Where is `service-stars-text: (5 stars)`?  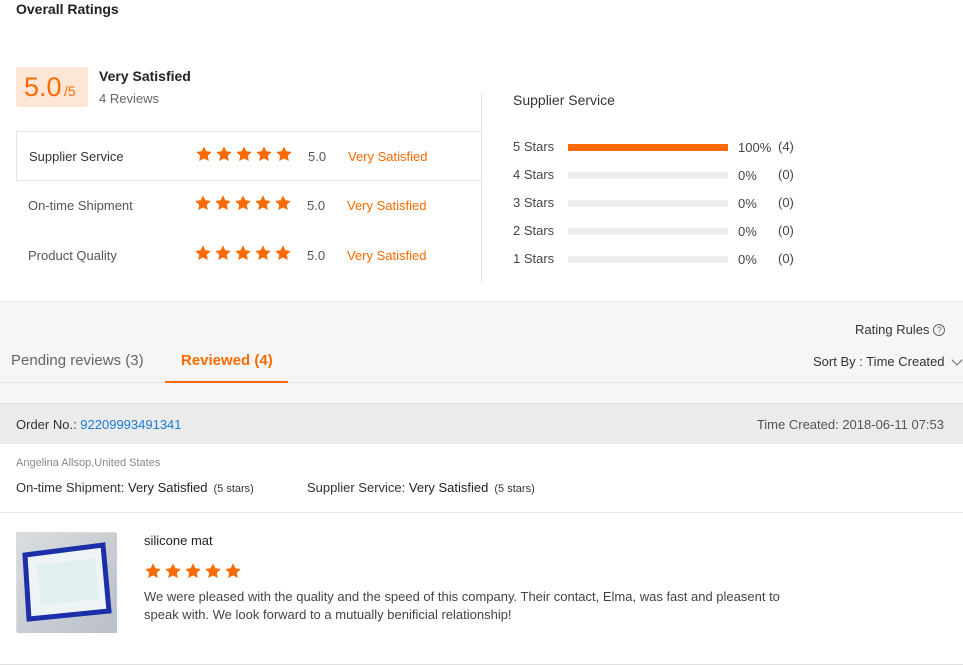
service-stars-text: (5 stars) is located at coordinates (514, 489).